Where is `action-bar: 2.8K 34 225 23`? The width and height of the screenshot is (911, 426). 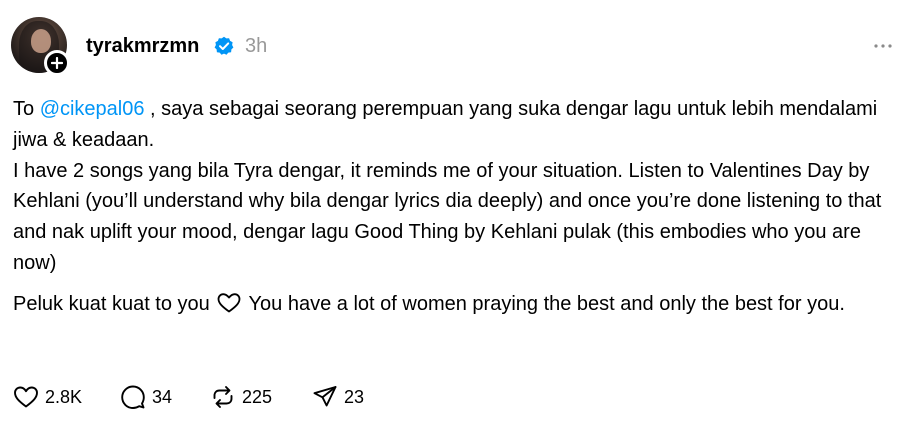 action-bar: 2.8K 34 225 23 is located at coordinates (202, 397).